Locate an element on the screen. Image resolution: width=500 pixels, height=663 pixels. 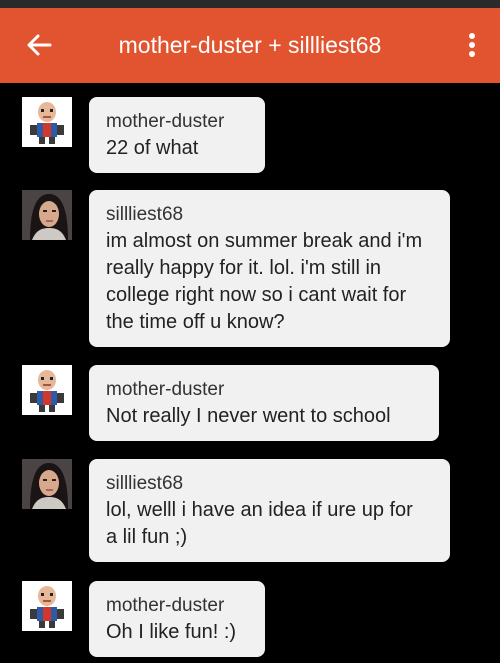
app-bar: mother-duster + sillliest68 is located at coordinates (250, 45).